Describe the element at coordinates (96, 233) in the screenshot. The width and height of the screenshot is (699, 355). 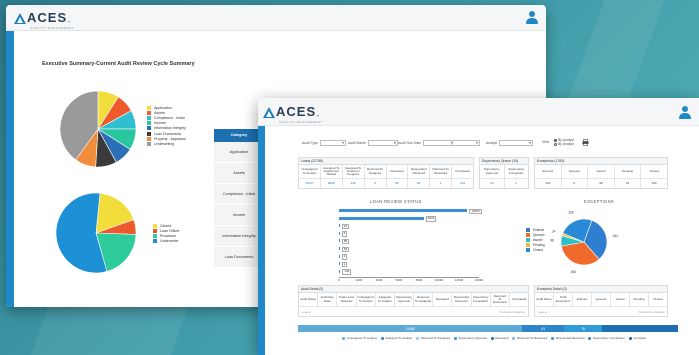
I see `role-pie-chart` at that location.